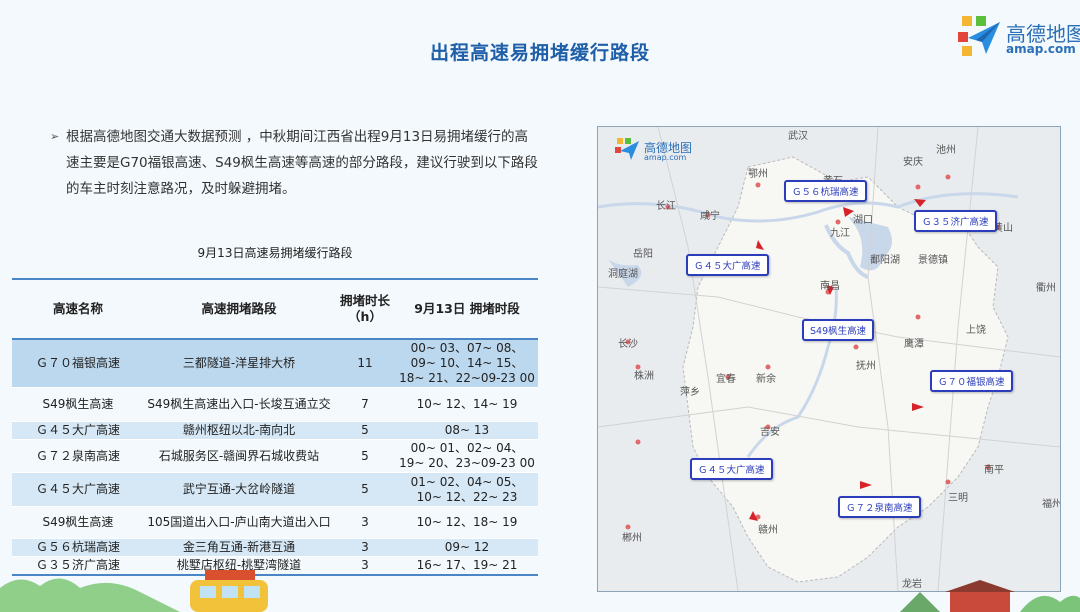 The width and height of the screenshot is (1080, 612). Describe the element at coordinates (78, 547) in the screenshot. I see `table-cell: Ｇ５６杭瑞高速` at that location.